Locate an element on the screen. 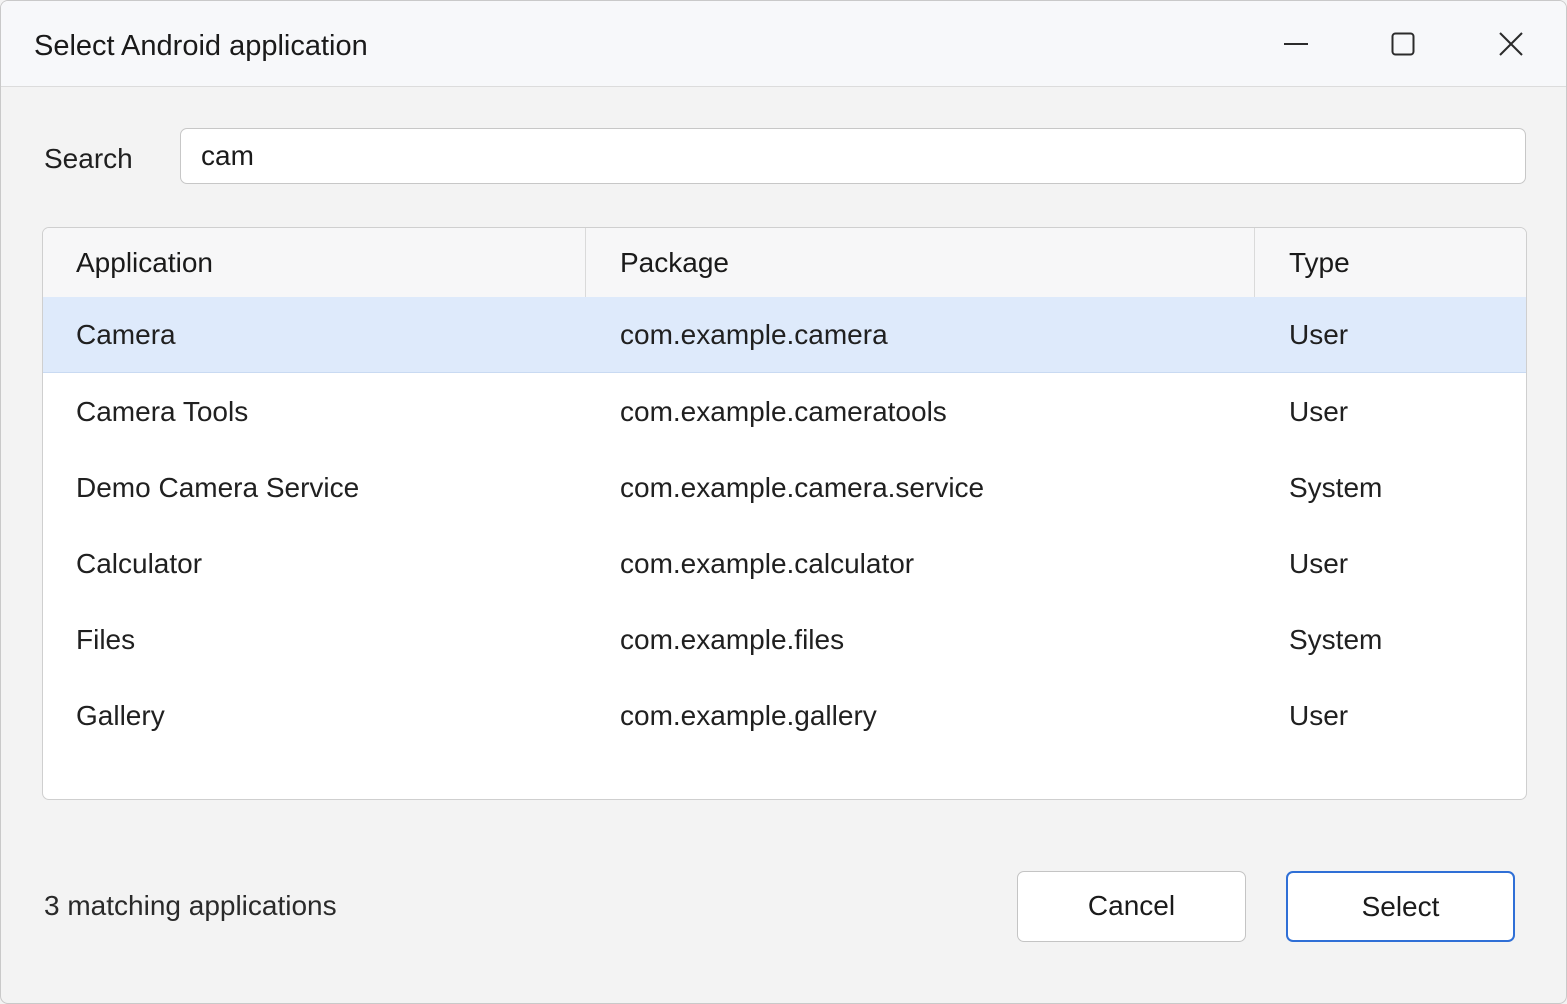  row-package: com.example.calculator is located at coordinates (767, 563).